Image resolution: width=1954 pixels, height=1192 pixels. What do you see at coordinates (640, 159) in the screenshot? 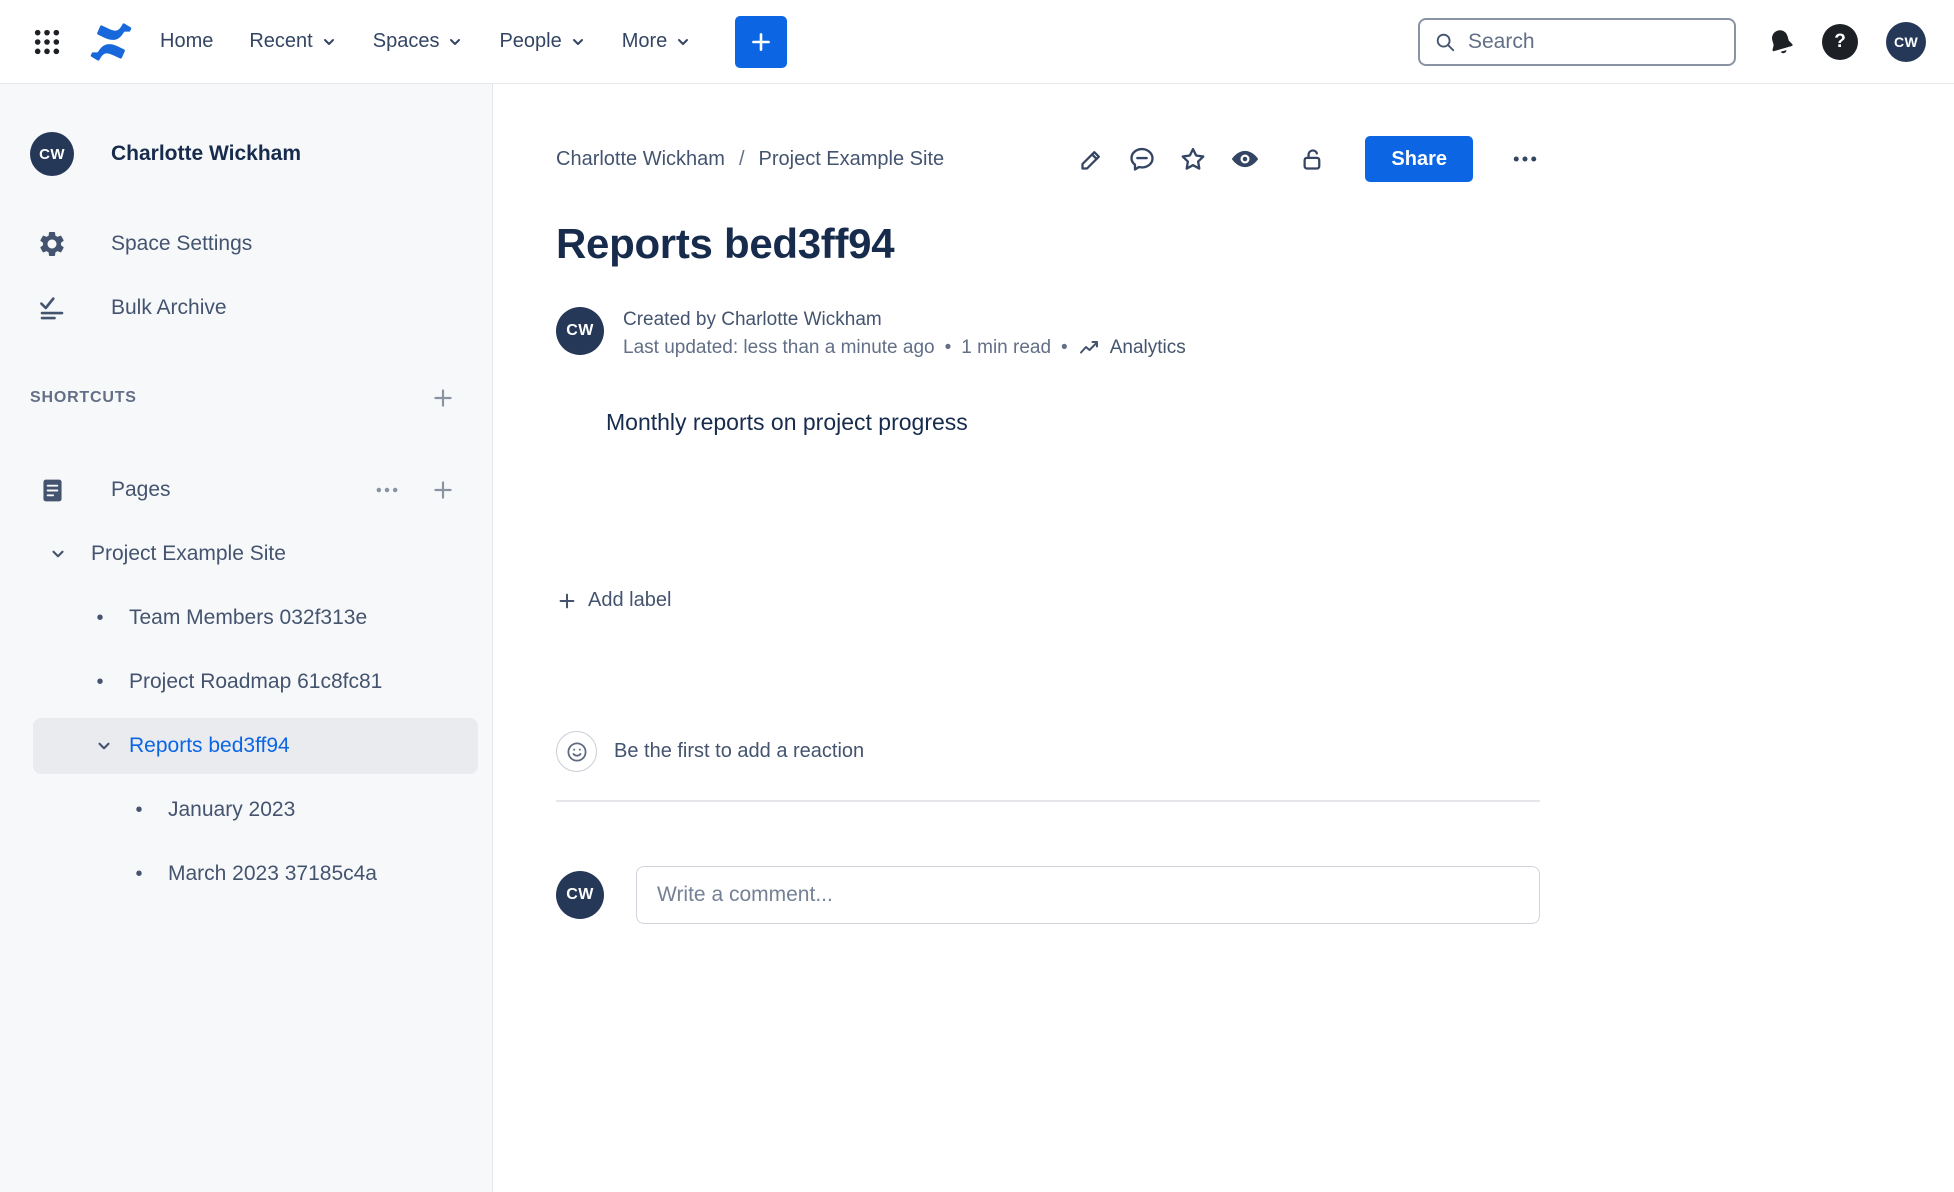
I see `breadcrumb-space-link: Charlotte Wickham` at bounding box center [640, 159].